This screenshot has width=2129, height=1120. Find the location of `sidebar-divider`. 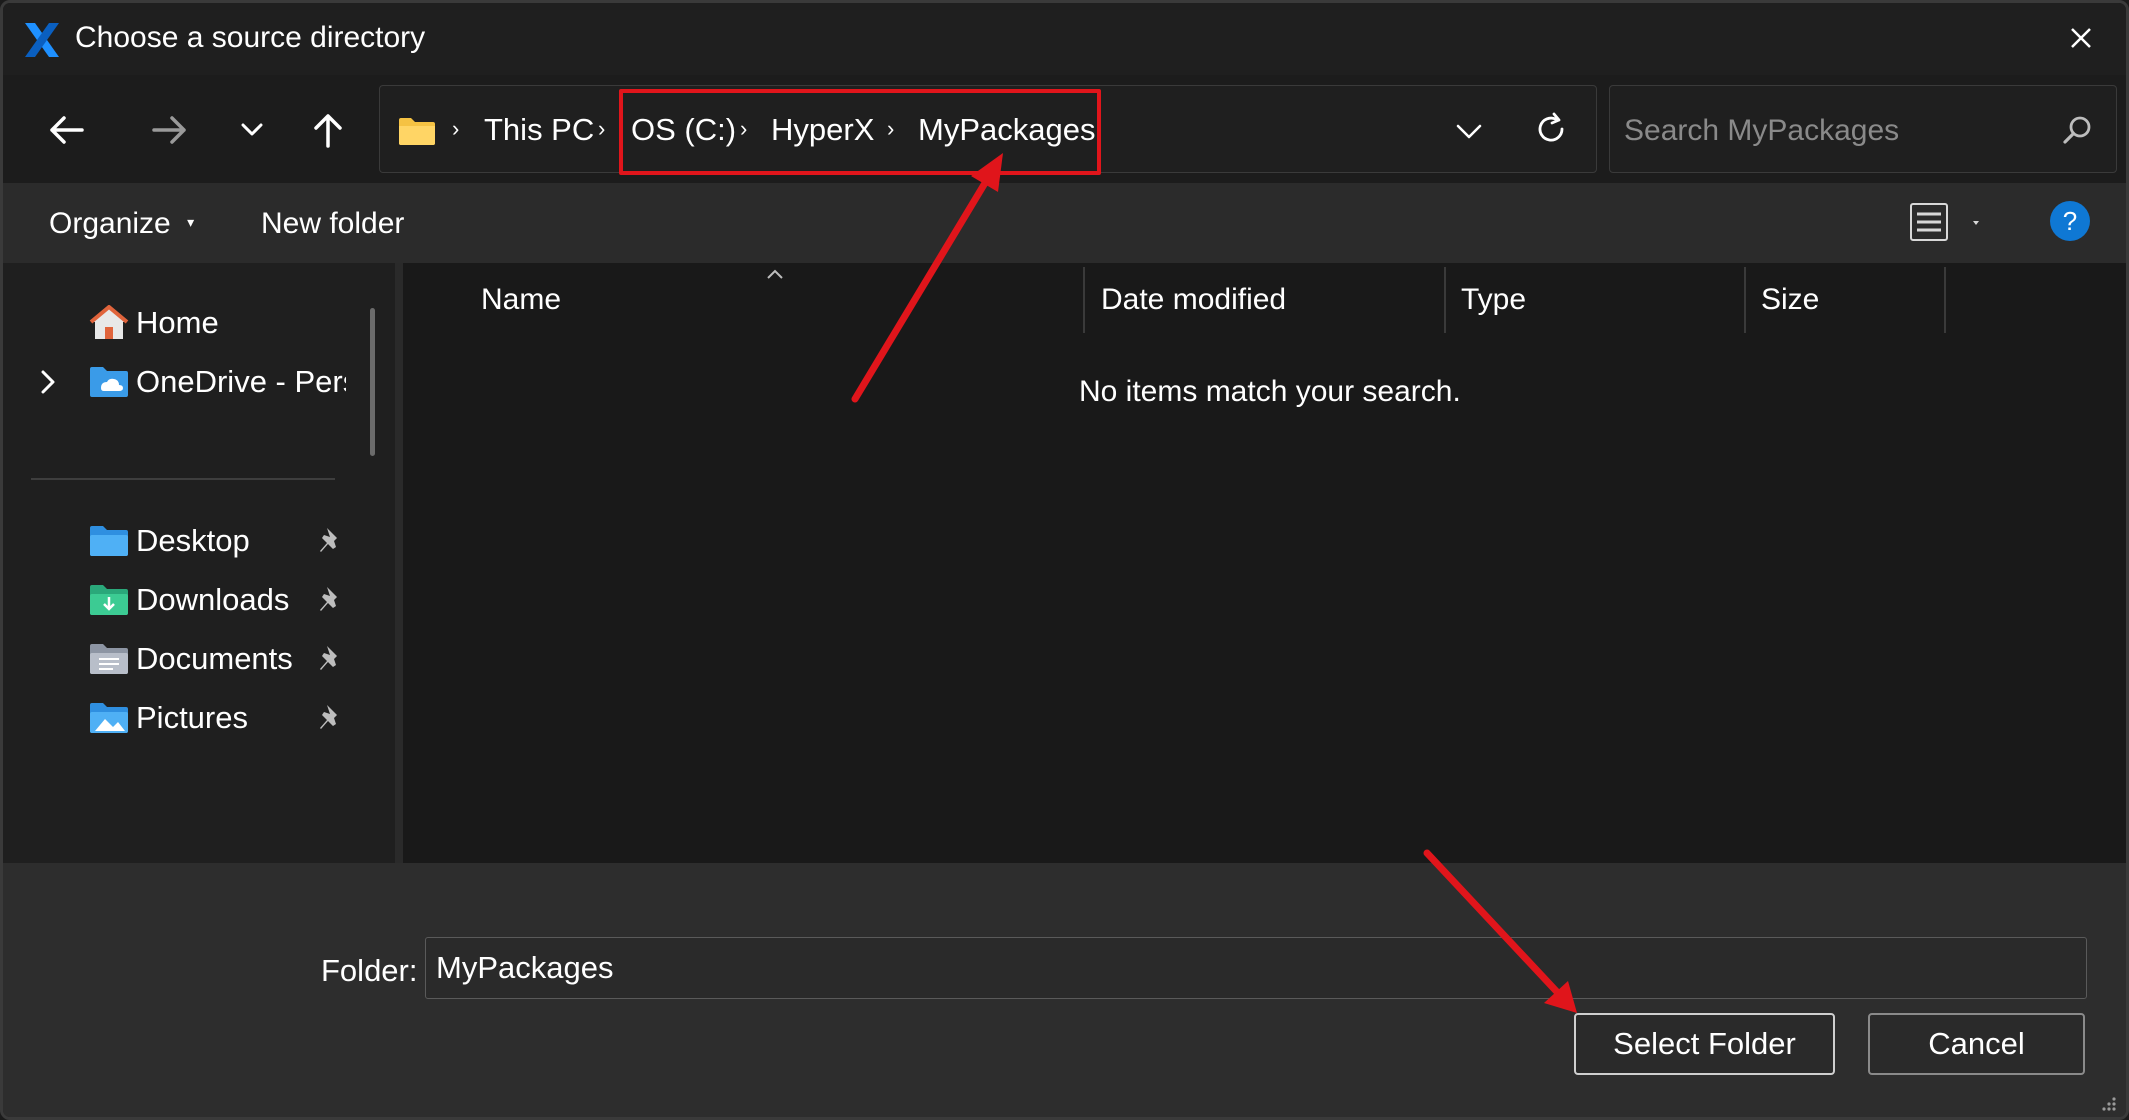

sidebar-divider is located at coordinates (183, 479).